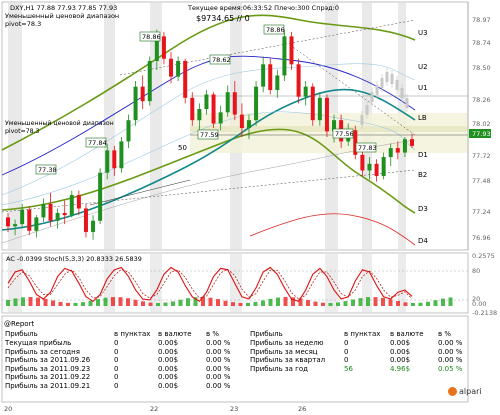  I want to click on report-cell: Текущая прибыль, so click(38, 343).